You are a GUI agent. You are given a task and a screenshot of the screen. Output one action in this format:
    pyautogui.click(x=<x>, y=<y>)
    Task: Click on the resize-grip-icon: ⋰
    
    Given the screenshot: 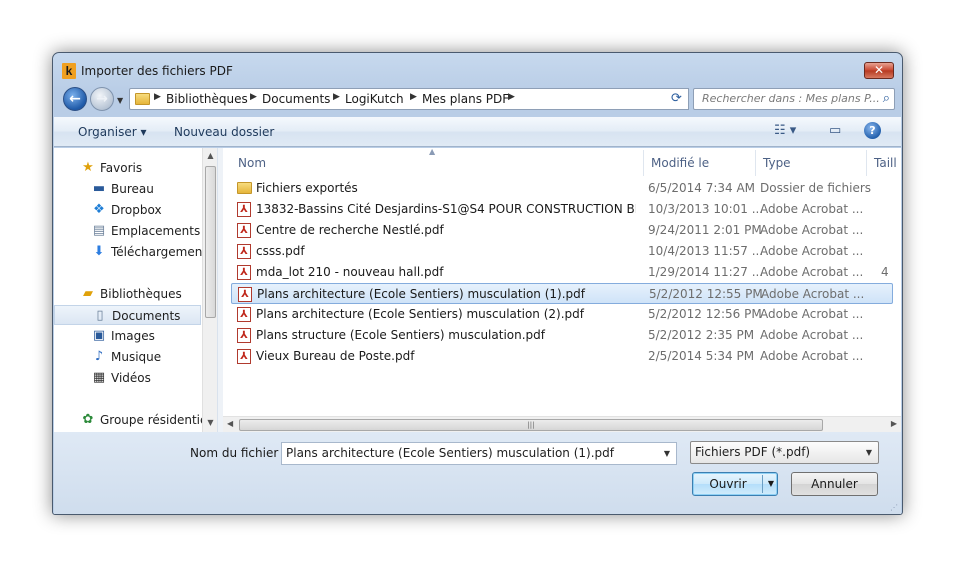 What is the action you would take?
    pyautogui.click(x=894, y=507)
    